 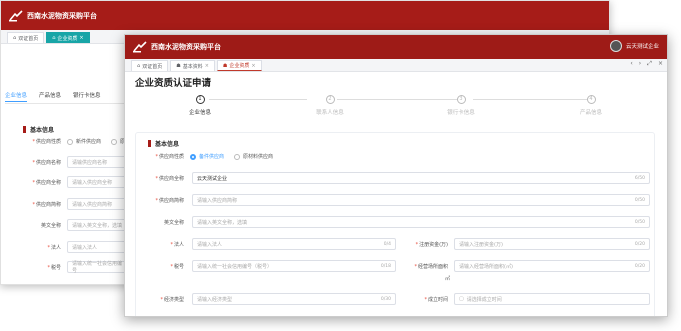 I want to click on radio-spare-supplier: 备件供应商, so click(x=207, y=156).